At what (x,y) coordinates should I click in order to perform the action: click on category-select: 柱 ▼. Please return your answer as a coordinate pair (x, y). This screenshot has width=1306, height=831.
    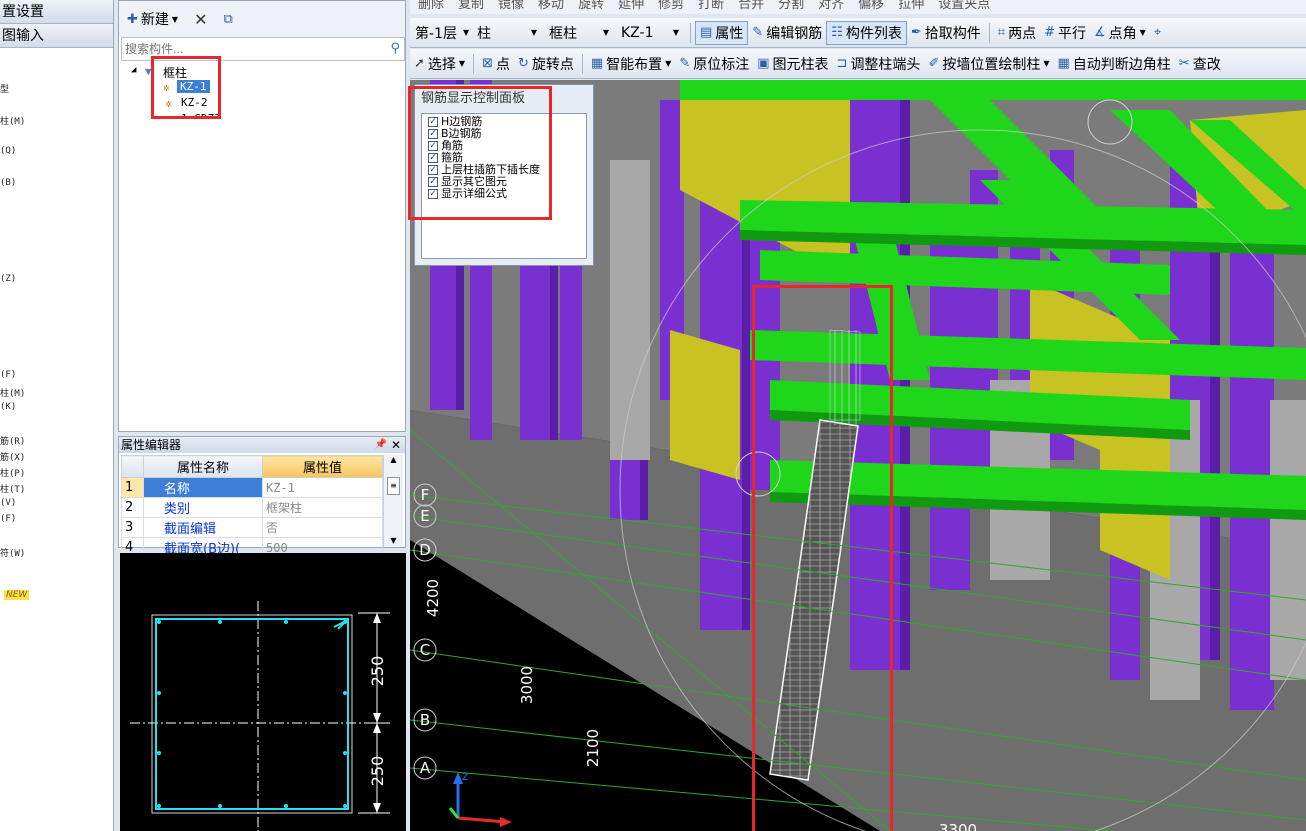
    Looking at the image, I should click on (507, 33).